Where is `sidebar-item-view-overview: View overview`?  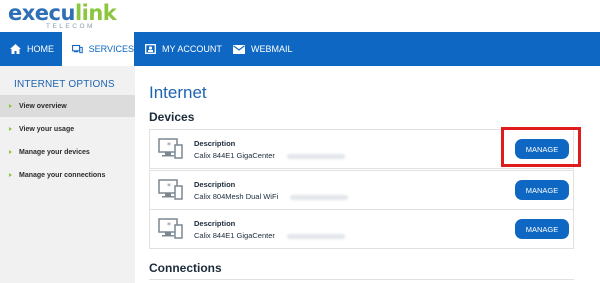 sidebar-item-view-overview: View overview is located at coordinates (67, 106).